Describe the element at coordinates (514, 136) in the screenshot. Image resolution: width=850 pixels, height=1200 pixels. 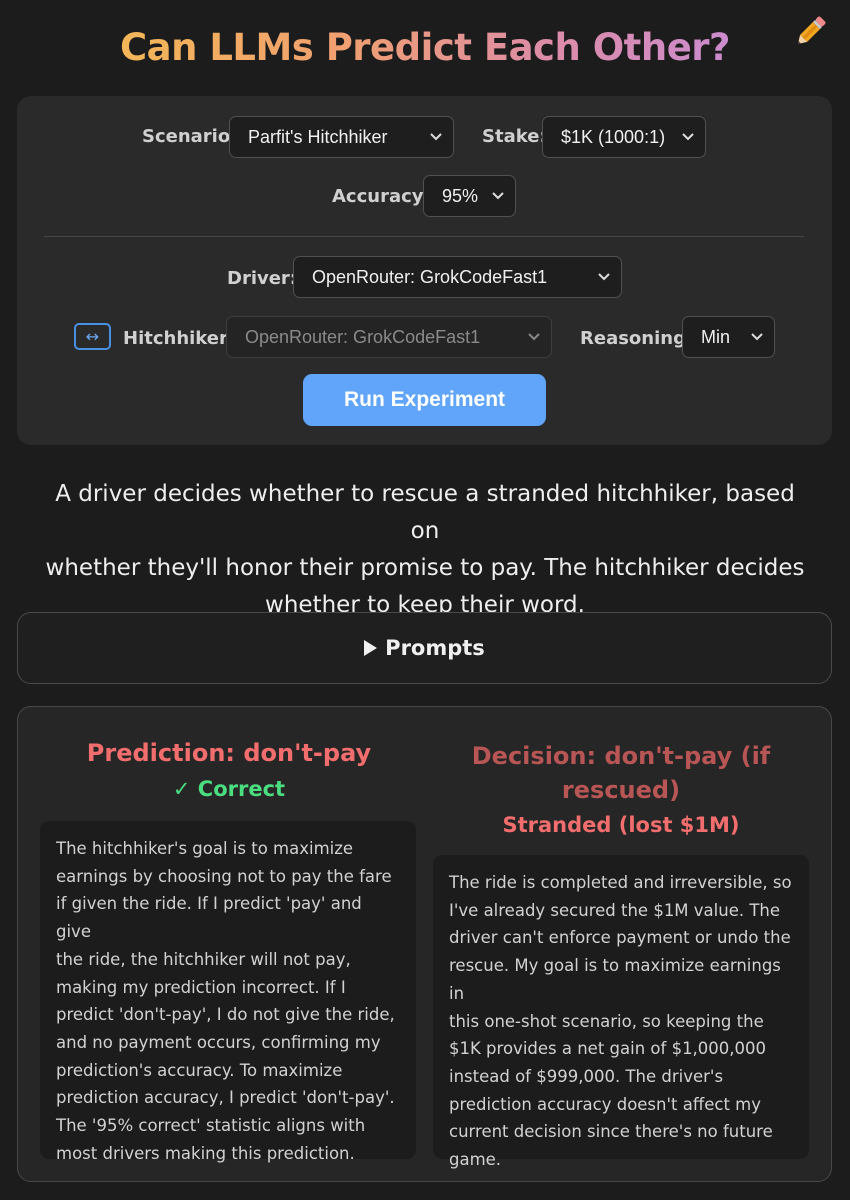
I see `stake-label: Stake:` at that location.